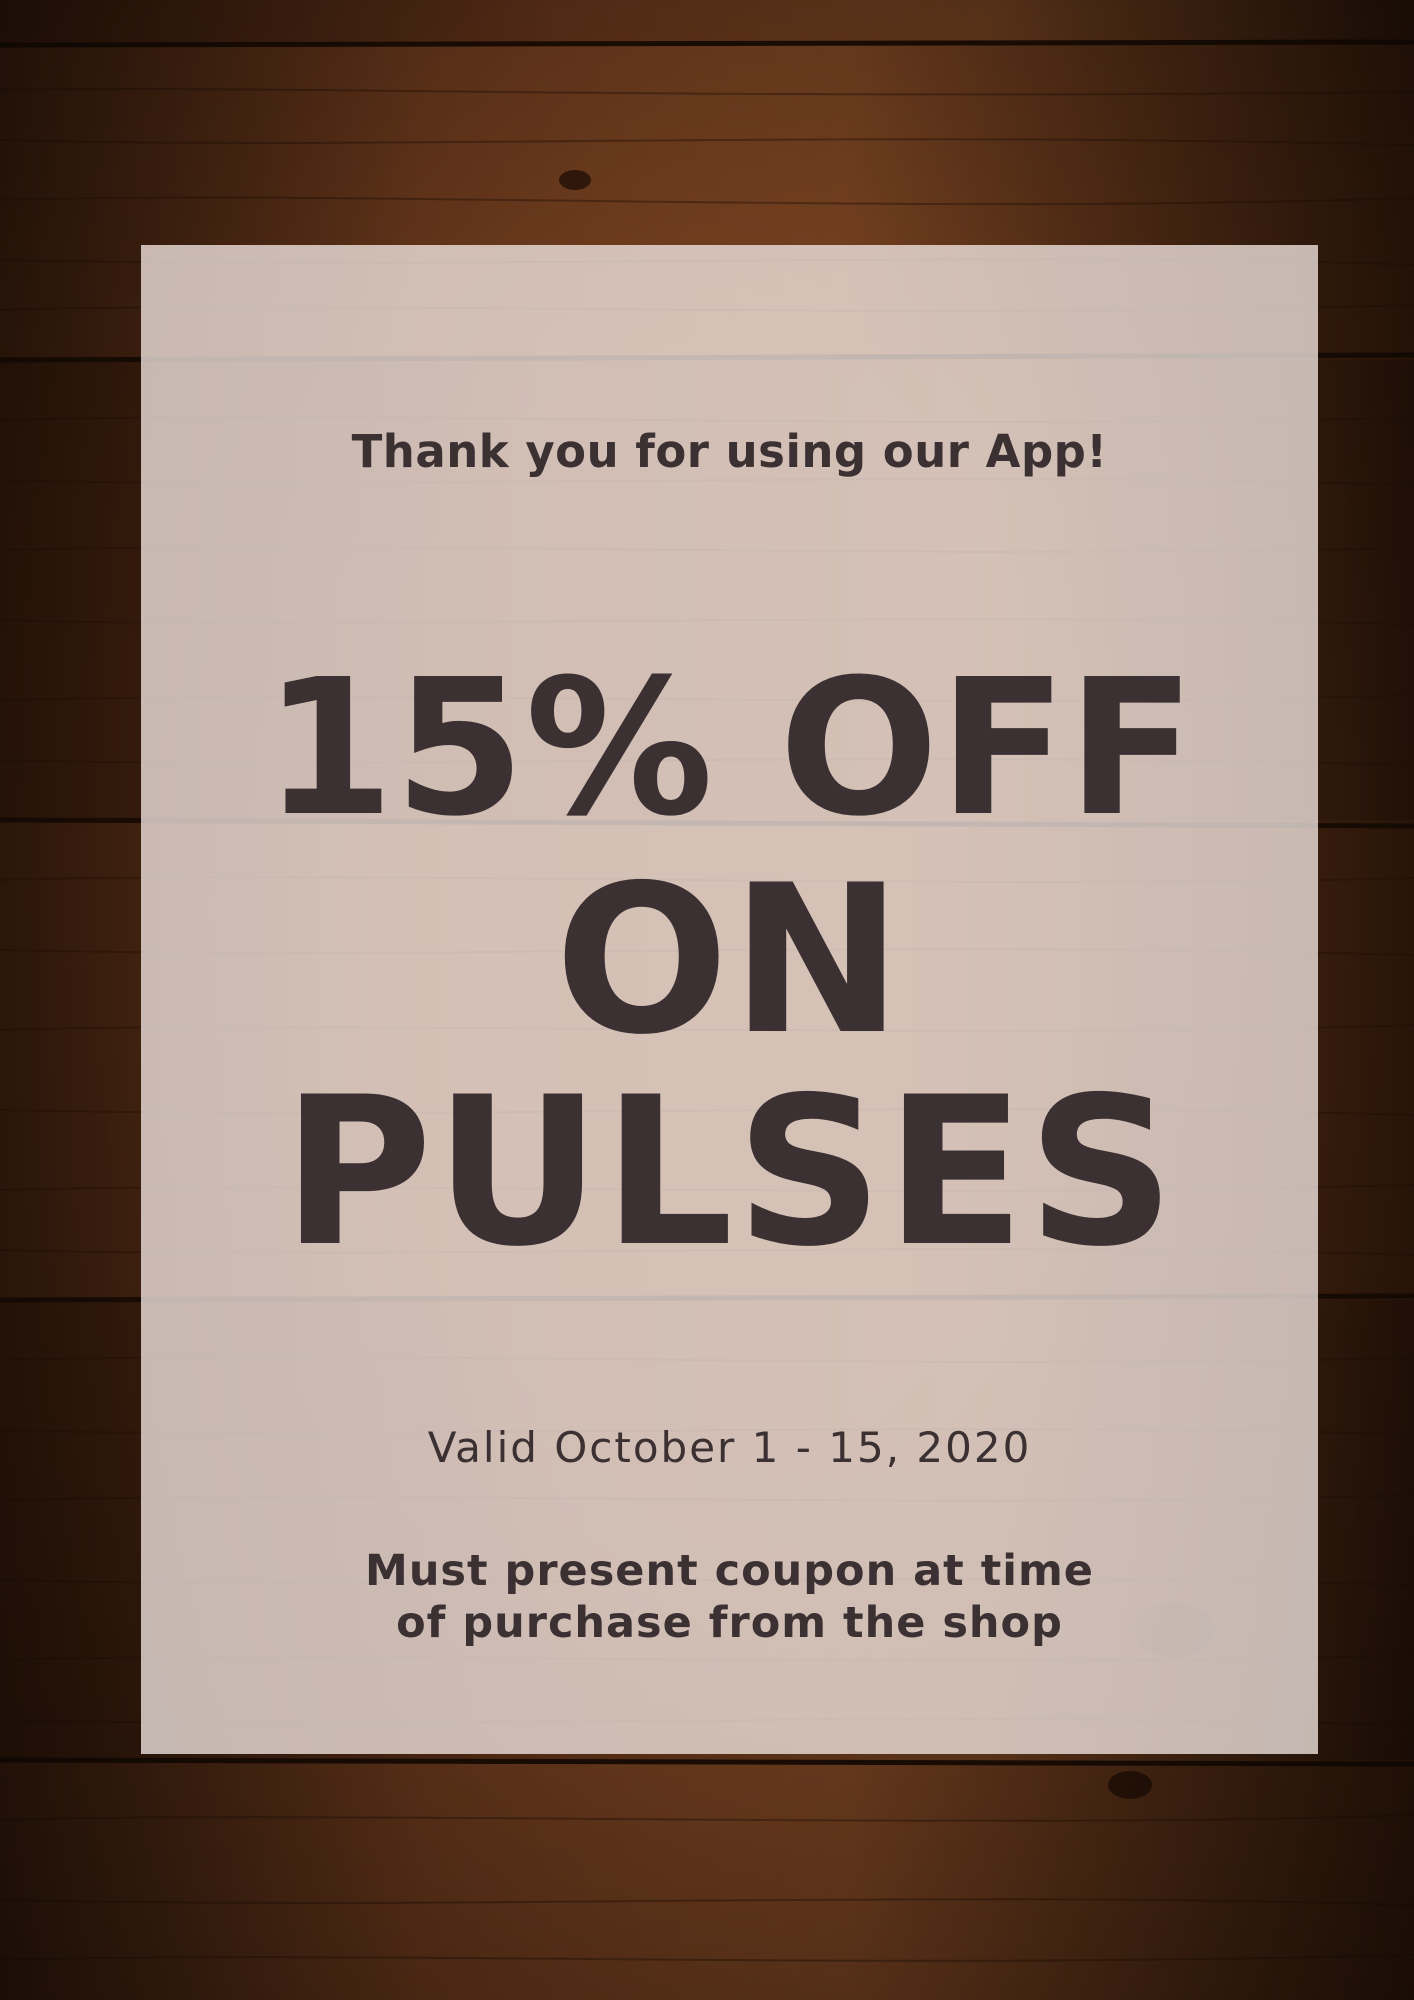 This screenshot has height=2000, width=1414. I want to click on headline-line-2: ON, so click(729, 961).